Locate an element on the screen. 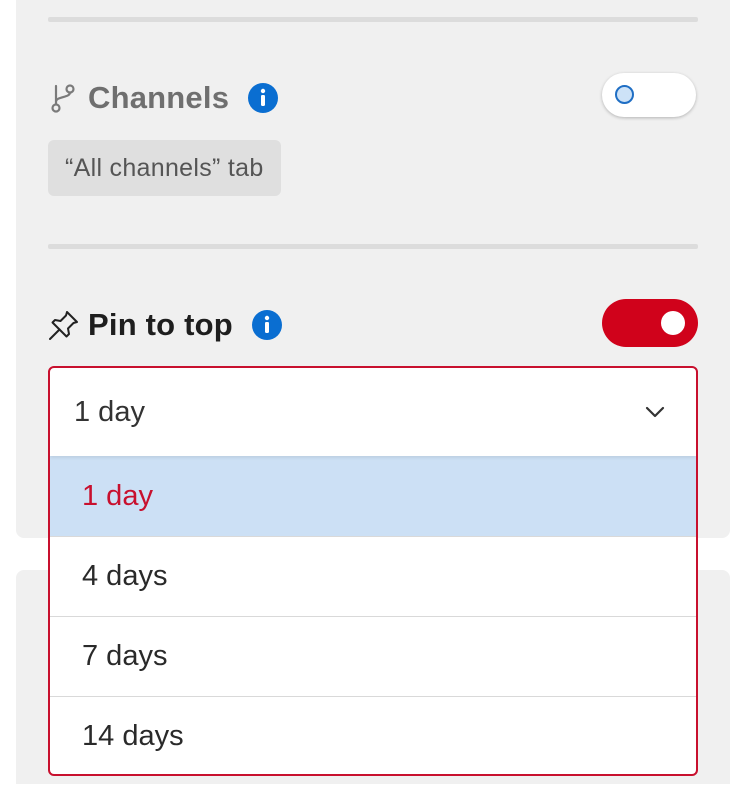  dropdown-trigger: 1 day is located at coordinates (373, 412).